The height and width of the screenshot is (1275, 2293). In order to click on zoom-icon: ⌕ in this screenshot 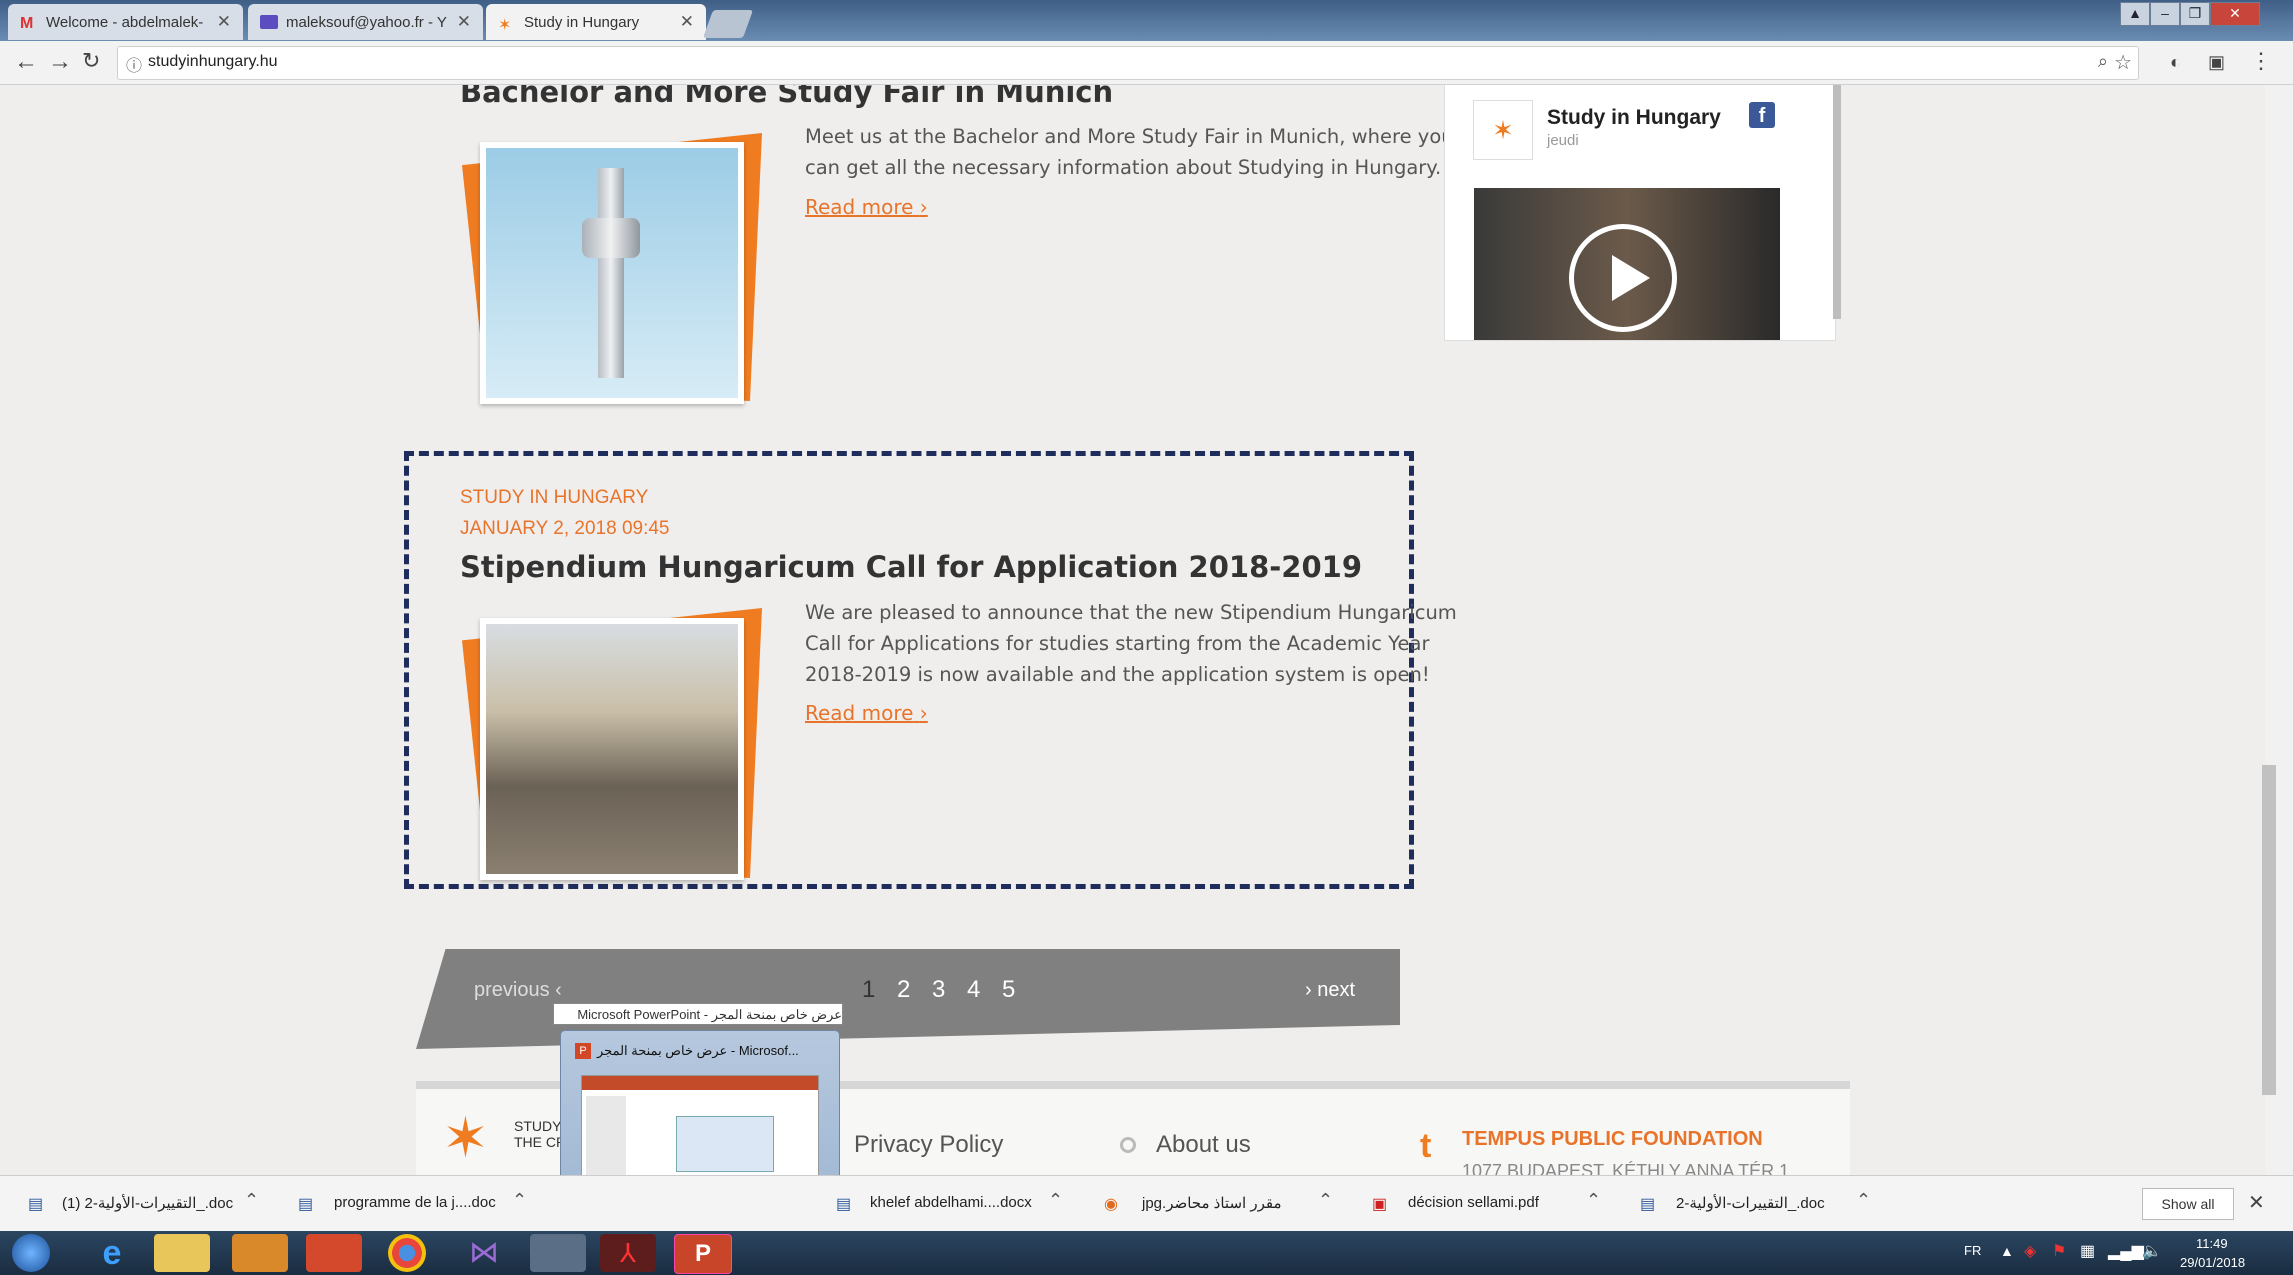, I will do `click(2103, 61)`.